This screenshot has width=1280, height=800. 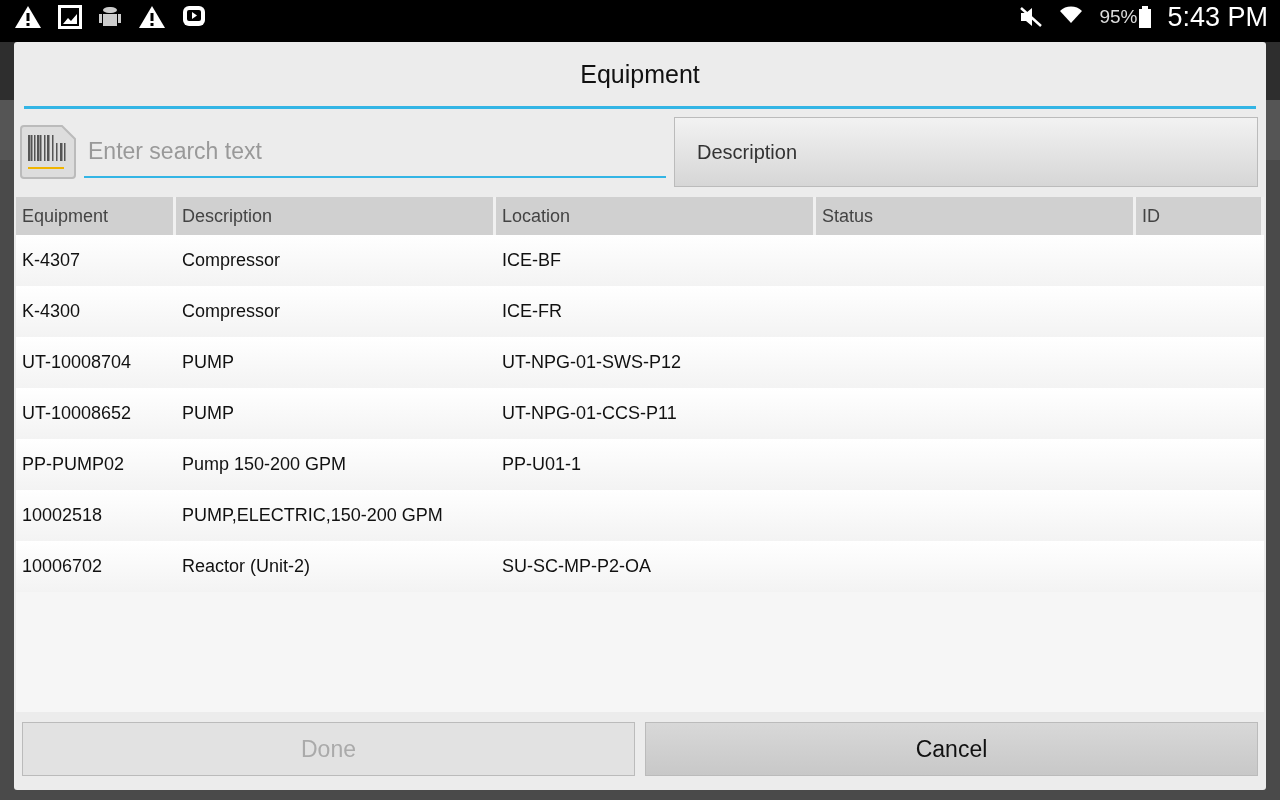 I want to click on table-cell-text: 10002518, so click(x=62, y=515).